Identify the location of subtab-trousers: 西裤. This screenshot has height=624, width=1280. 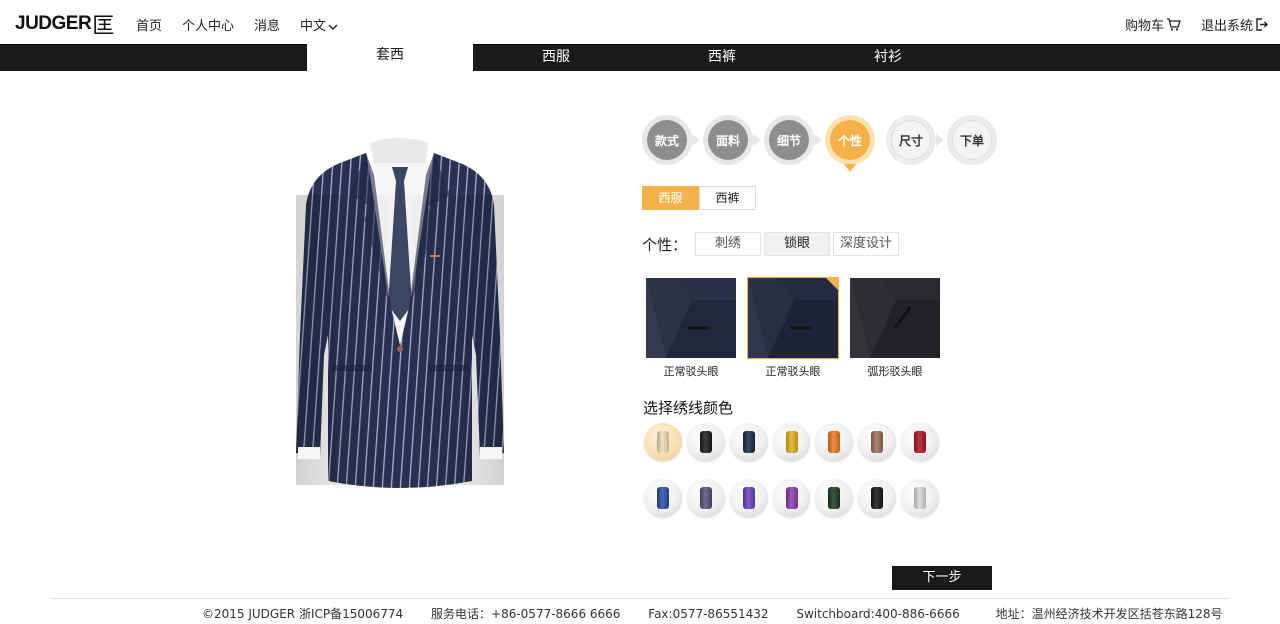
(727, 198).